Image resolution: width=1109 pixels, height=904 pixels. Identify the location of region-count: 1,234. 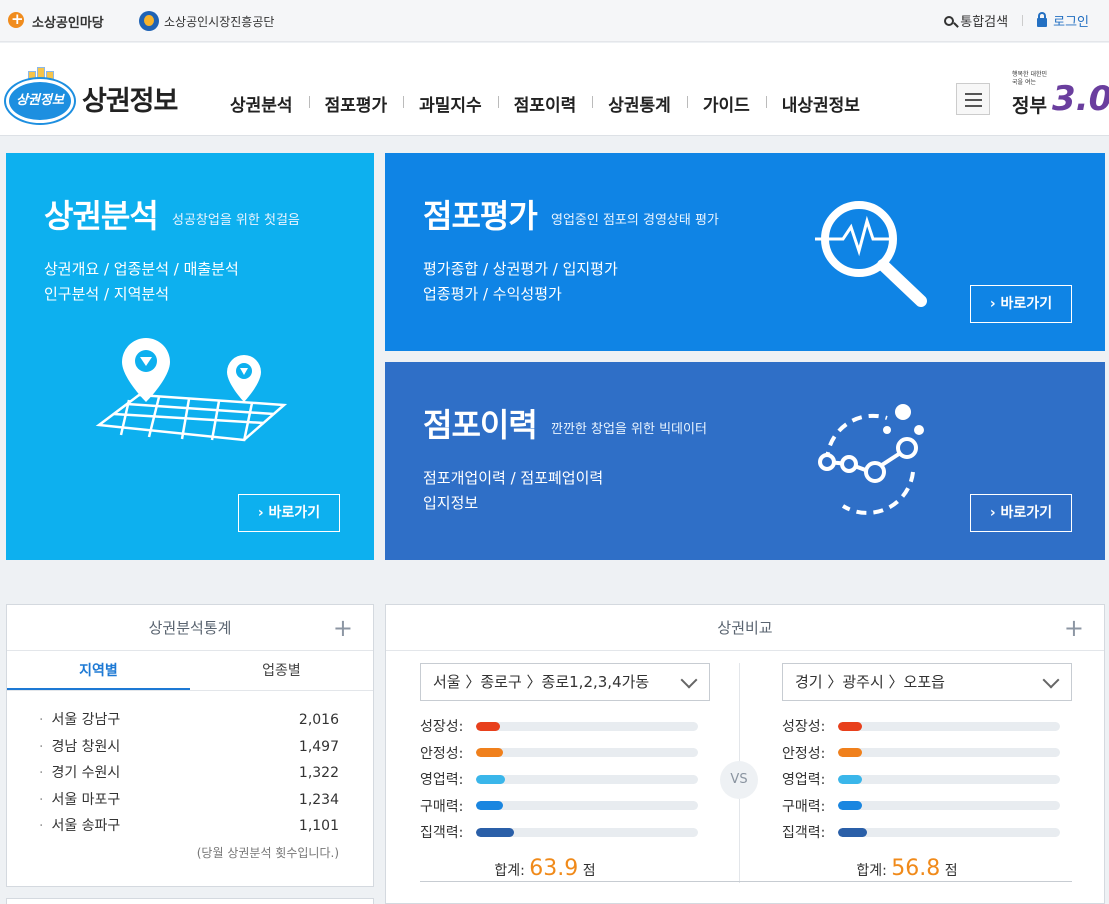
(318, 799).